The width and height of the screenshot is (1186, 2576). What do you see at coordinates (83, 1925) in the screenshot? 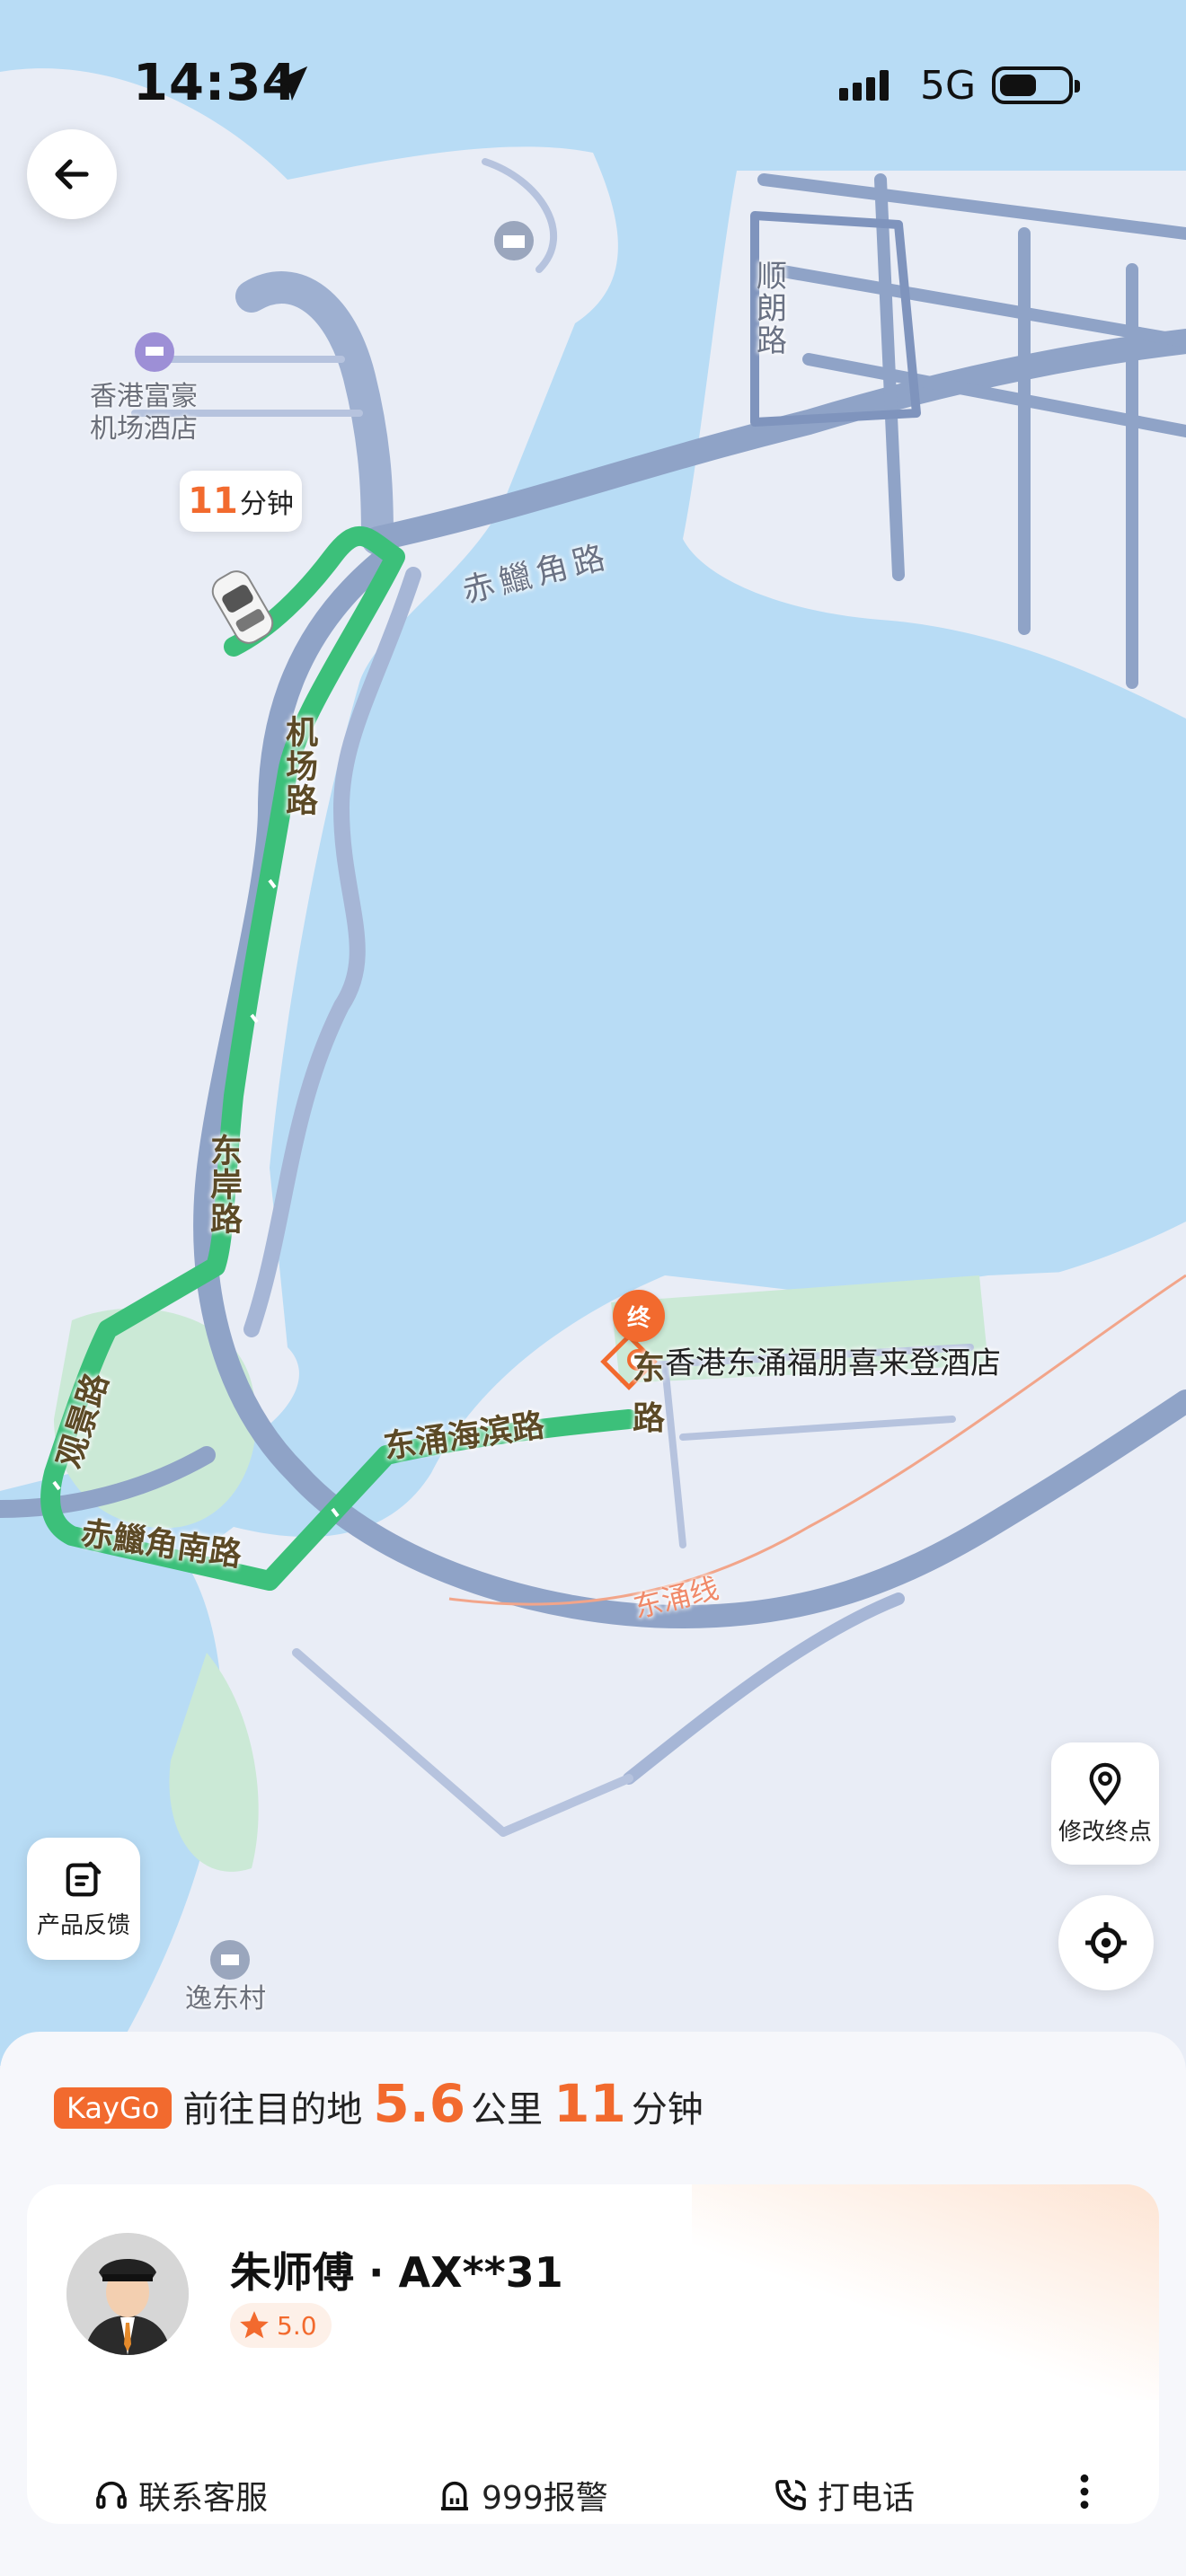
I see `feedback-label: 产品反馈` at bounding box center [83, 1925].